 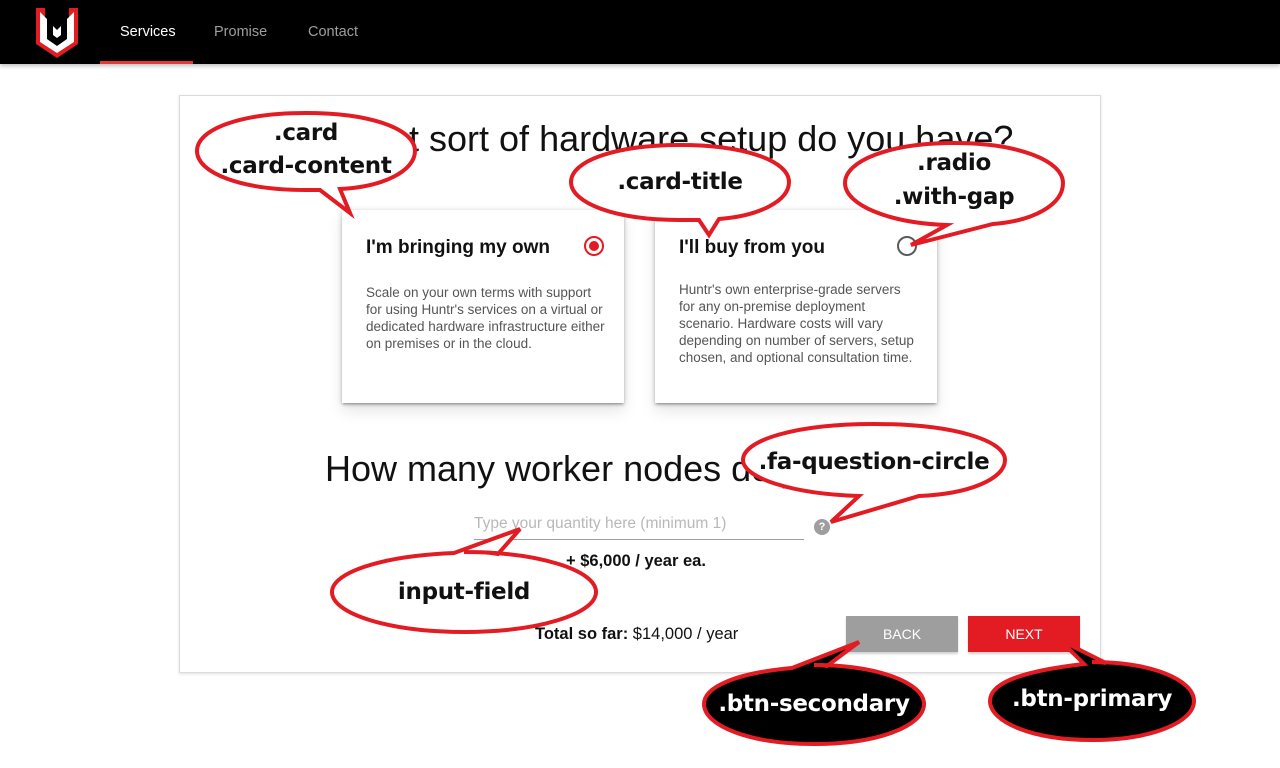 What do you see at coordinates (639, 524) in the screenshot?
I see `quantity-input` at bounding box center [639, 524].